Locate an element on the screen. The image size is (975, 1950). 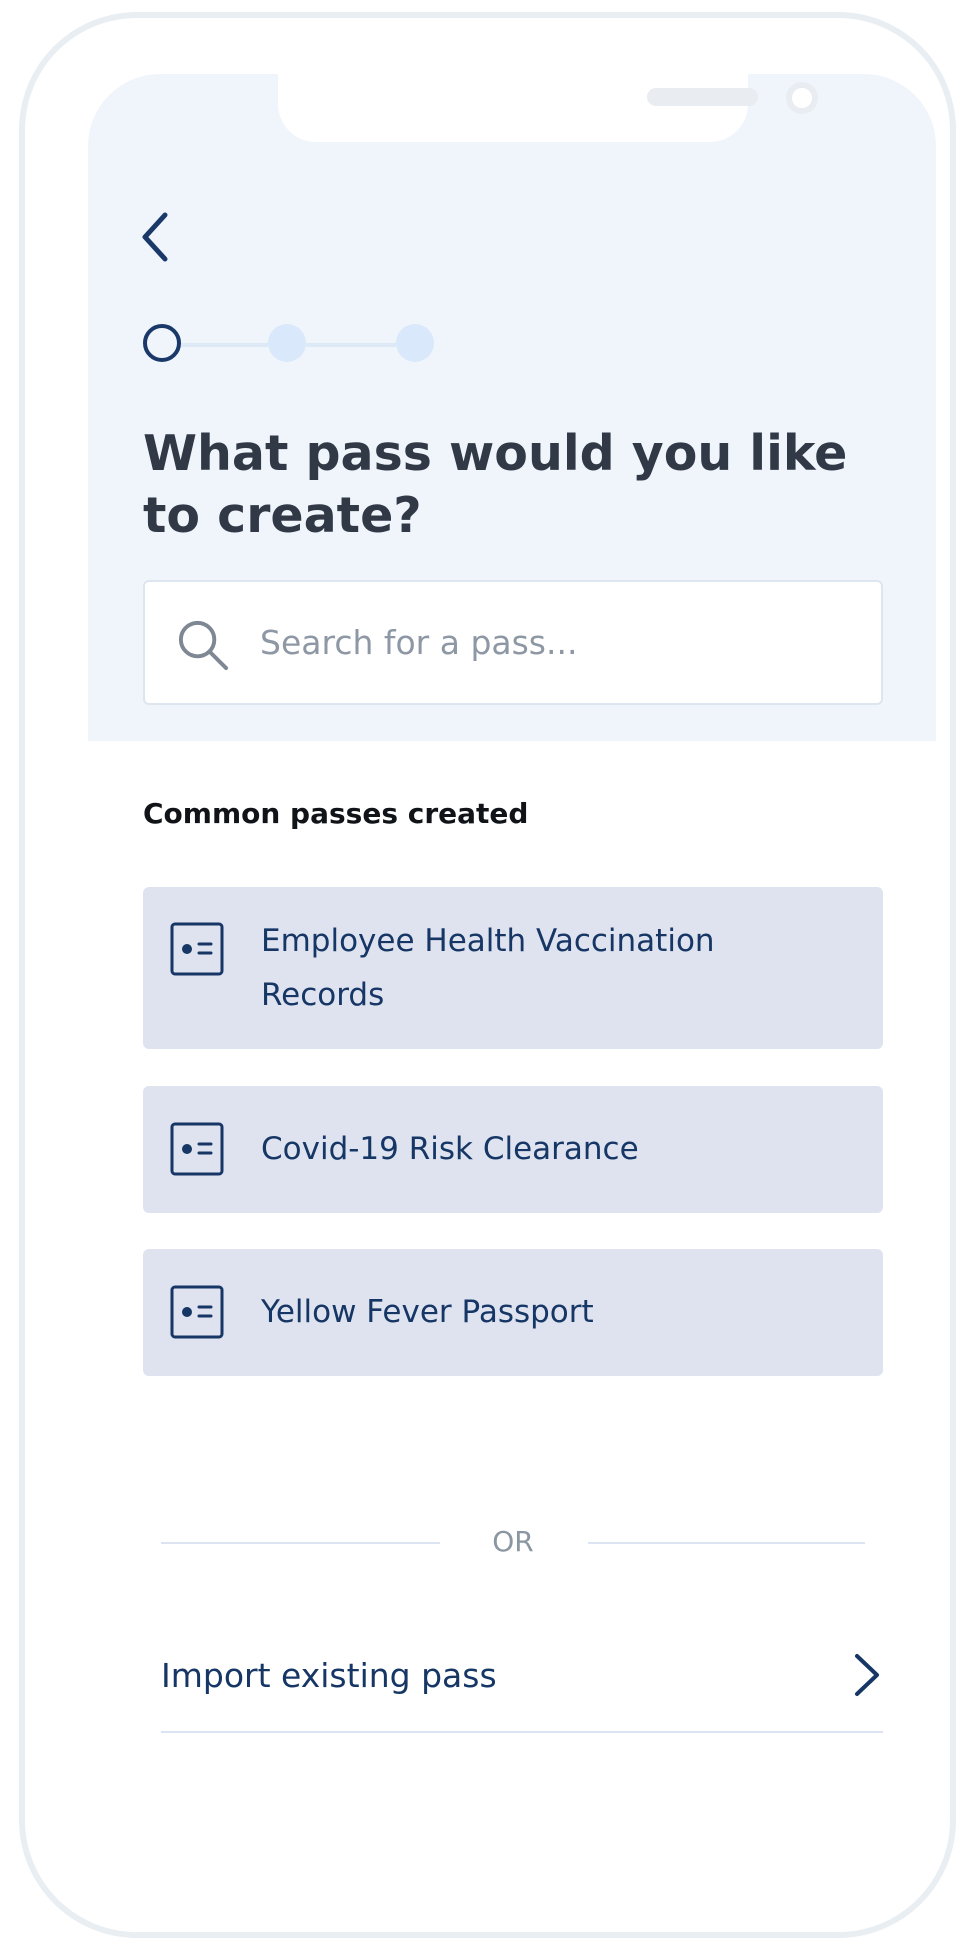
import-row-divider is located at coordinates (522, 1732).